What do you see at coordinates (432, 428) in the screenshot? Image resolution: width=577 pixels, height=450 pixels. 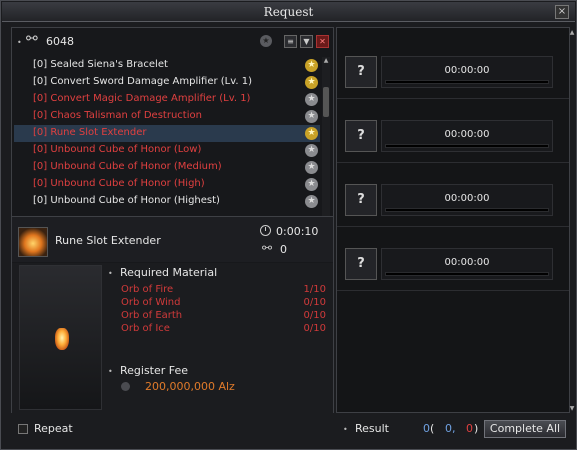 I see `result-open-paren: (` at bounding box center [432, 428].